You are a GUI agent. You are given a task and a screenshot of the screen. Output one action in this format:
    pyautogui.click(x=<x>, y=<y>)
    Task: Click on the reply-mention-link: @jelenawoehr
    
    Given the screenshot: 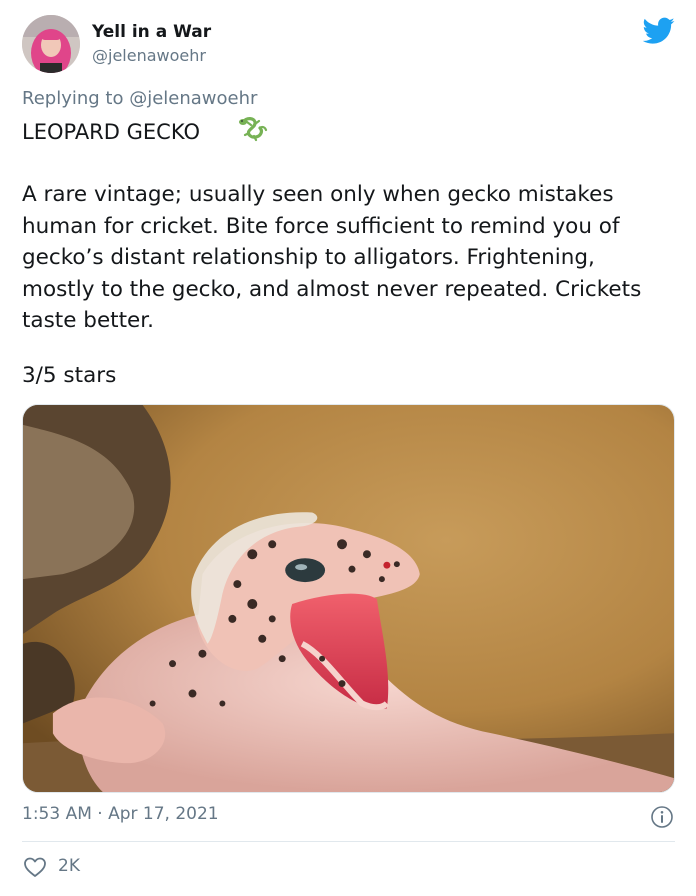 What is the action you would take?
    pyautogui.click(x=193, y=98)
    